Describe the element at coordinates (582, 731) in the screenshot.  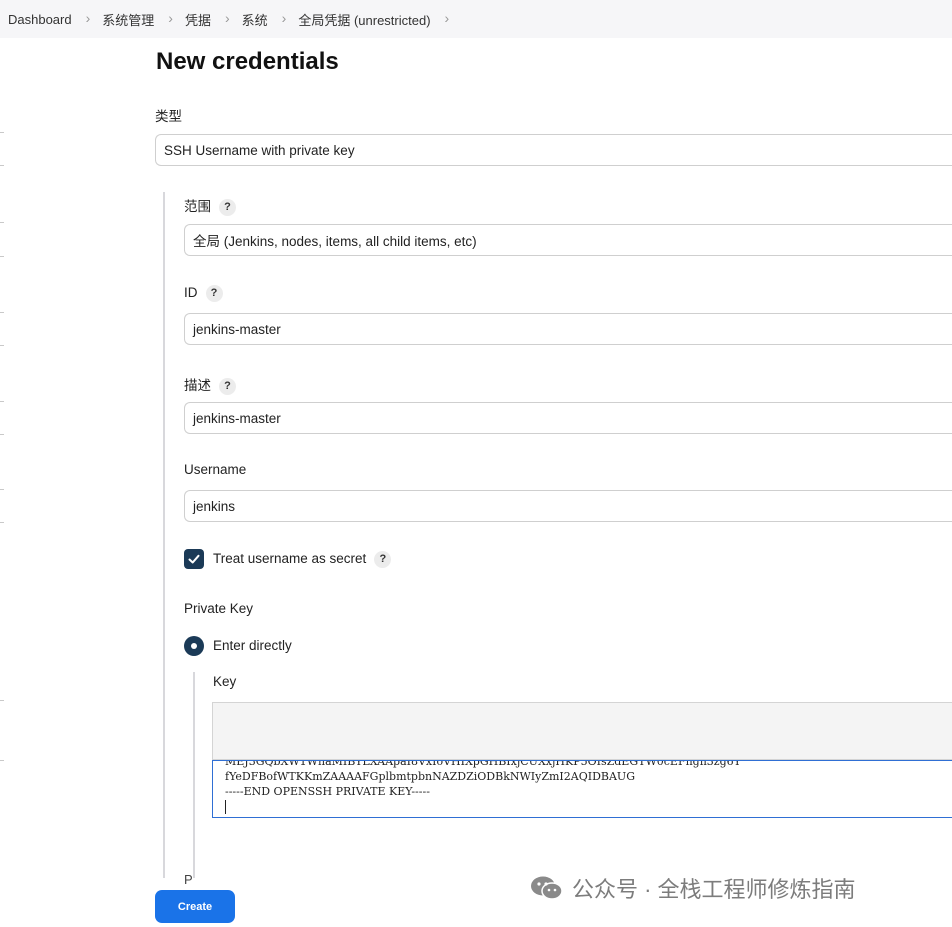
I see `key-textarea-toolbar` at that location.